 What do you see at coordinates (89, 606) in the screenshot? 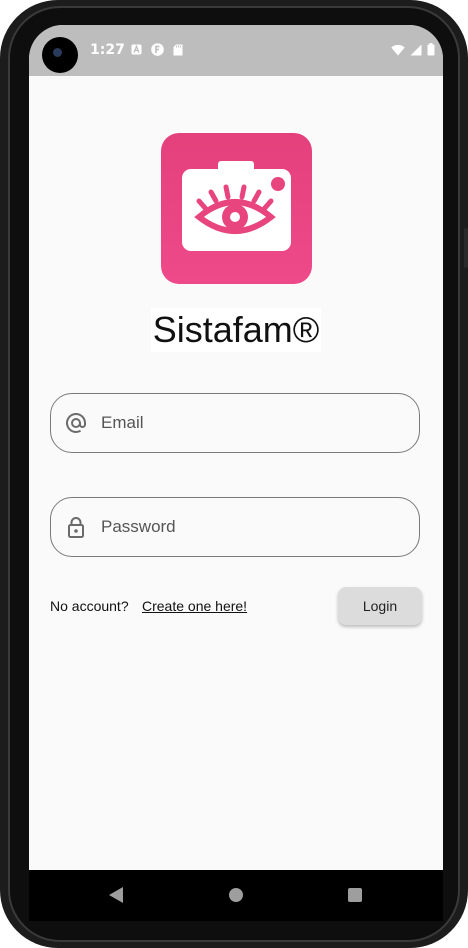
I see `no-account-label: No account?` at bounding box center [89, 606].